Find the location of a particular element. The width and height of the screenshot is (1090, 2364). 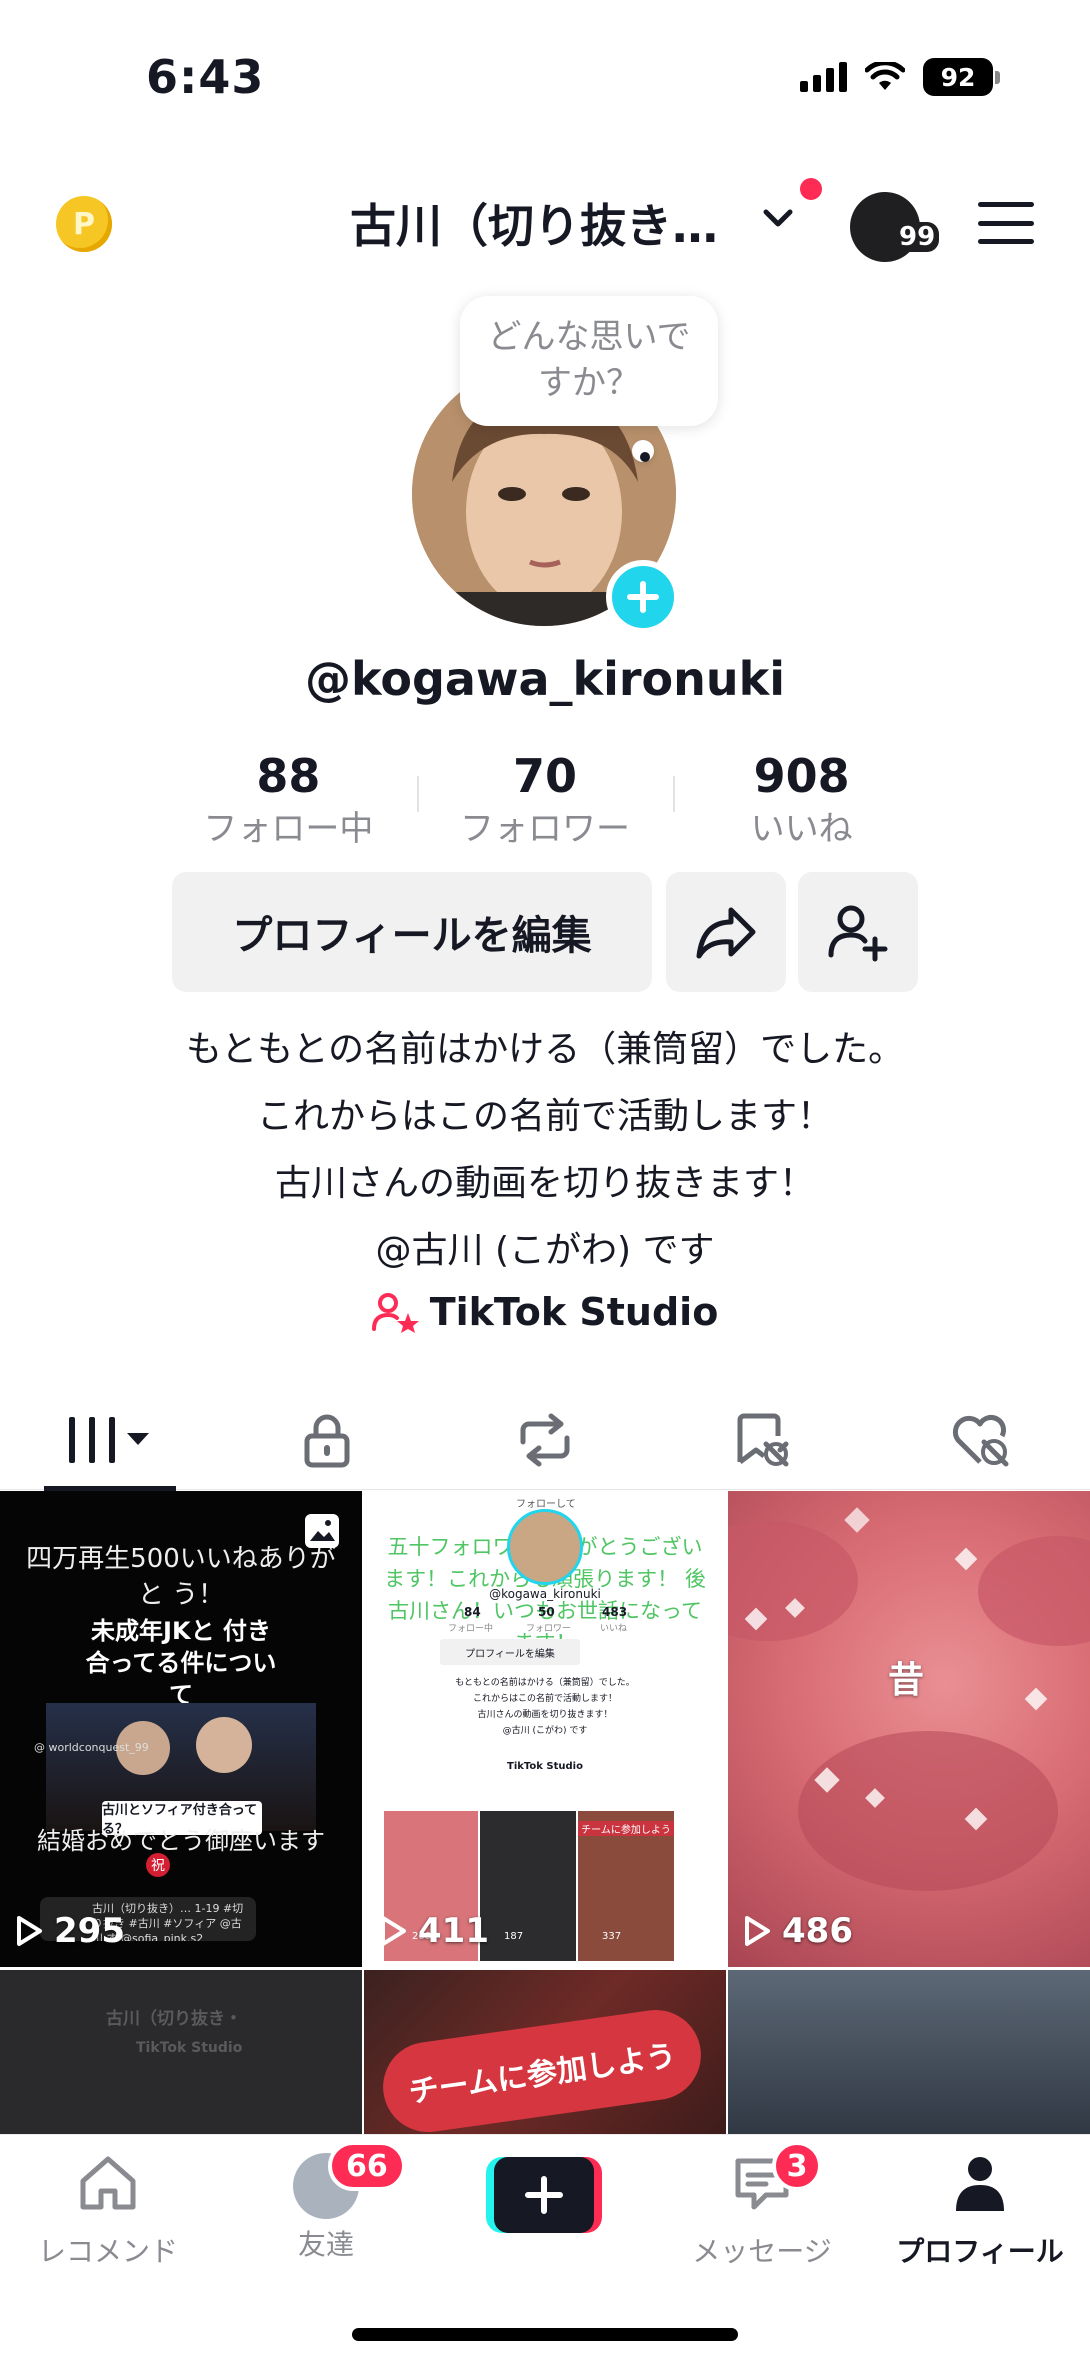

tiktok-studio-link: TikTok Studio is located at coordinates (545, 1312).